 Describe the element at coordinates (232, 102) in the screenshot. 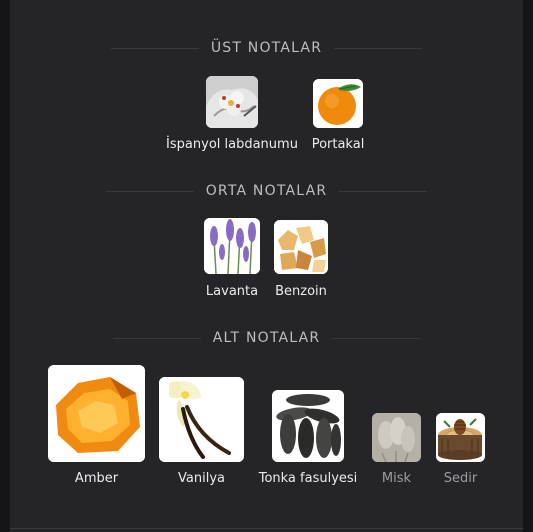

I see `labdanum-flower-image` at that location.